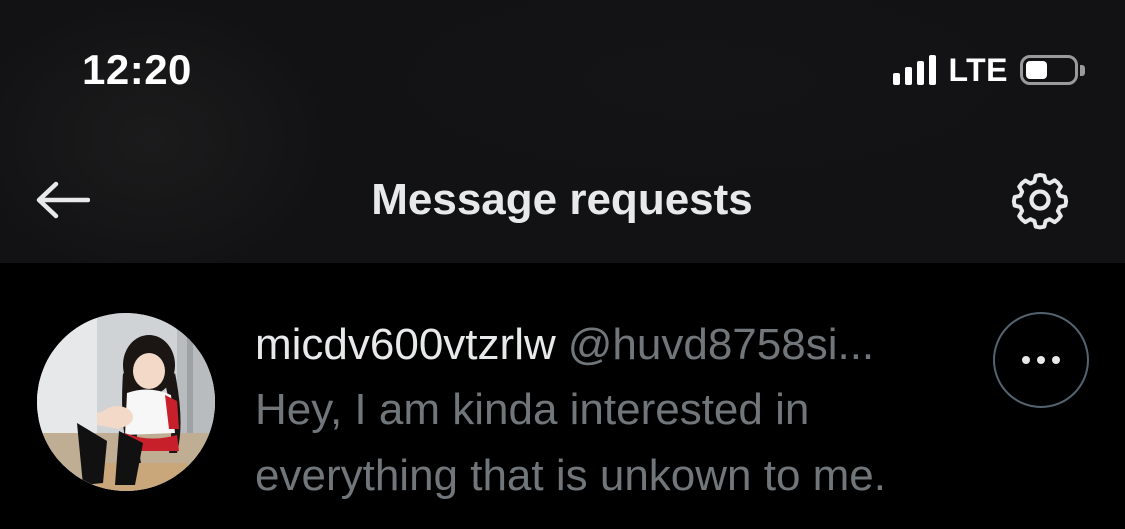 The image size is (1125, 529). I want to click on battery-icon, so click(1052, 70).